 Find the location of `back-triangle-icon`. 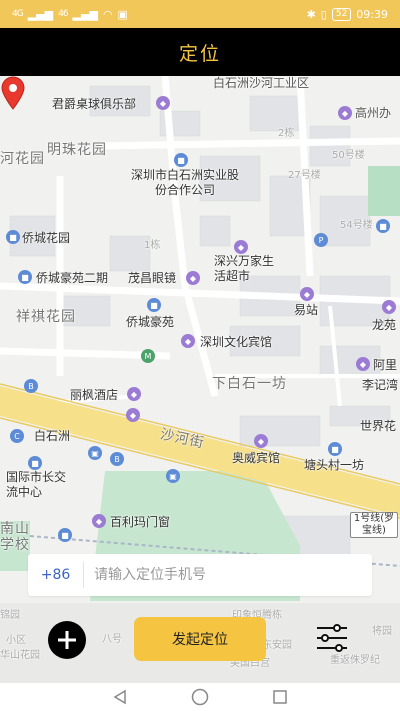

back-triangle-icon is located at coordinates (119, 697).